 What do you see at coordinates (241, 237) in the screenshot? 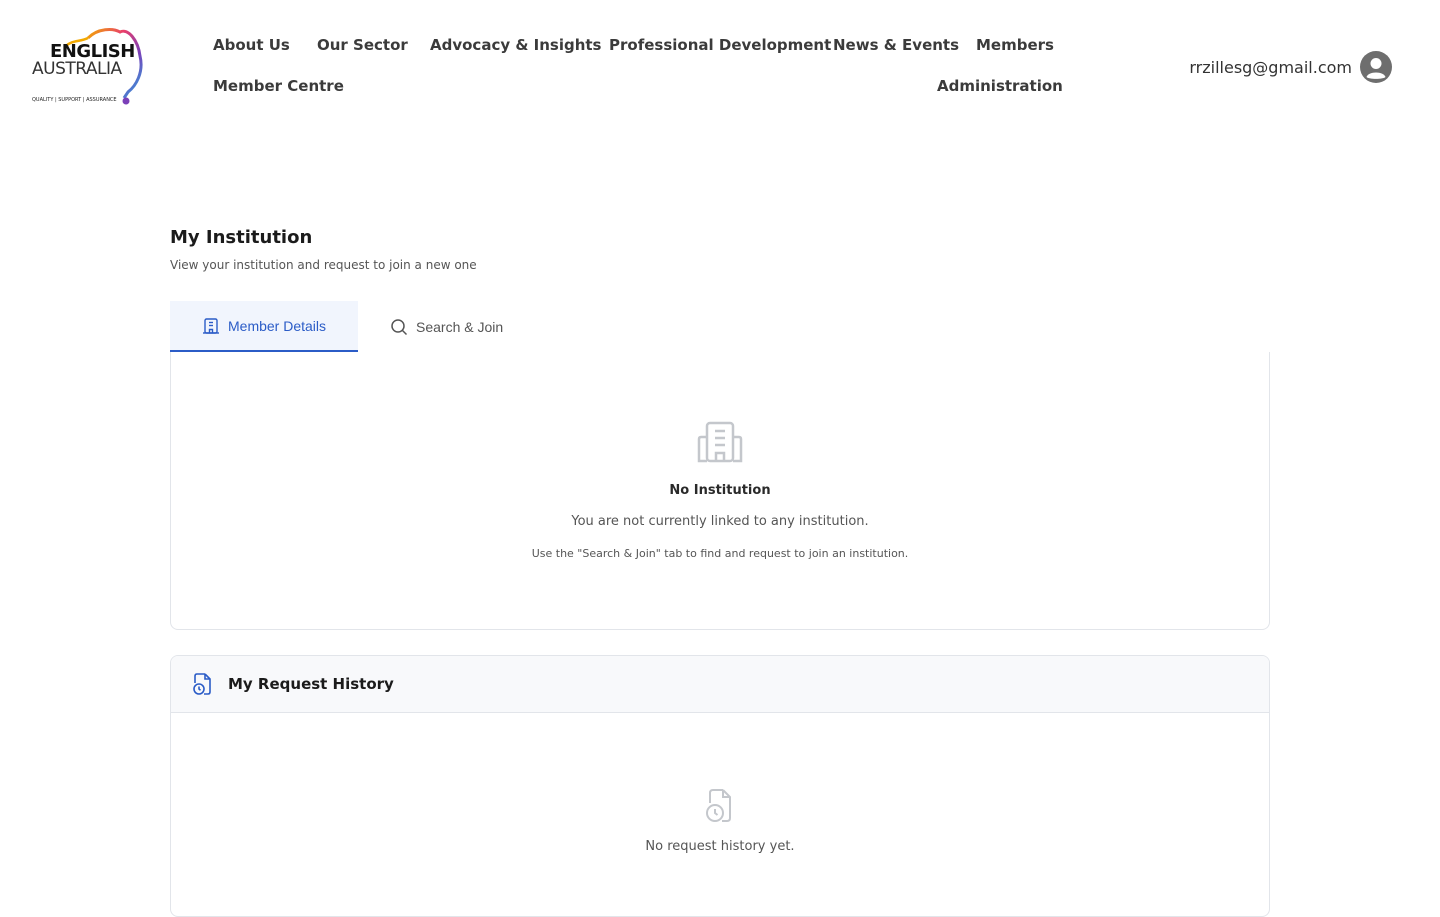
I see `page-title: My Institution` at bounding box center [241, 237].